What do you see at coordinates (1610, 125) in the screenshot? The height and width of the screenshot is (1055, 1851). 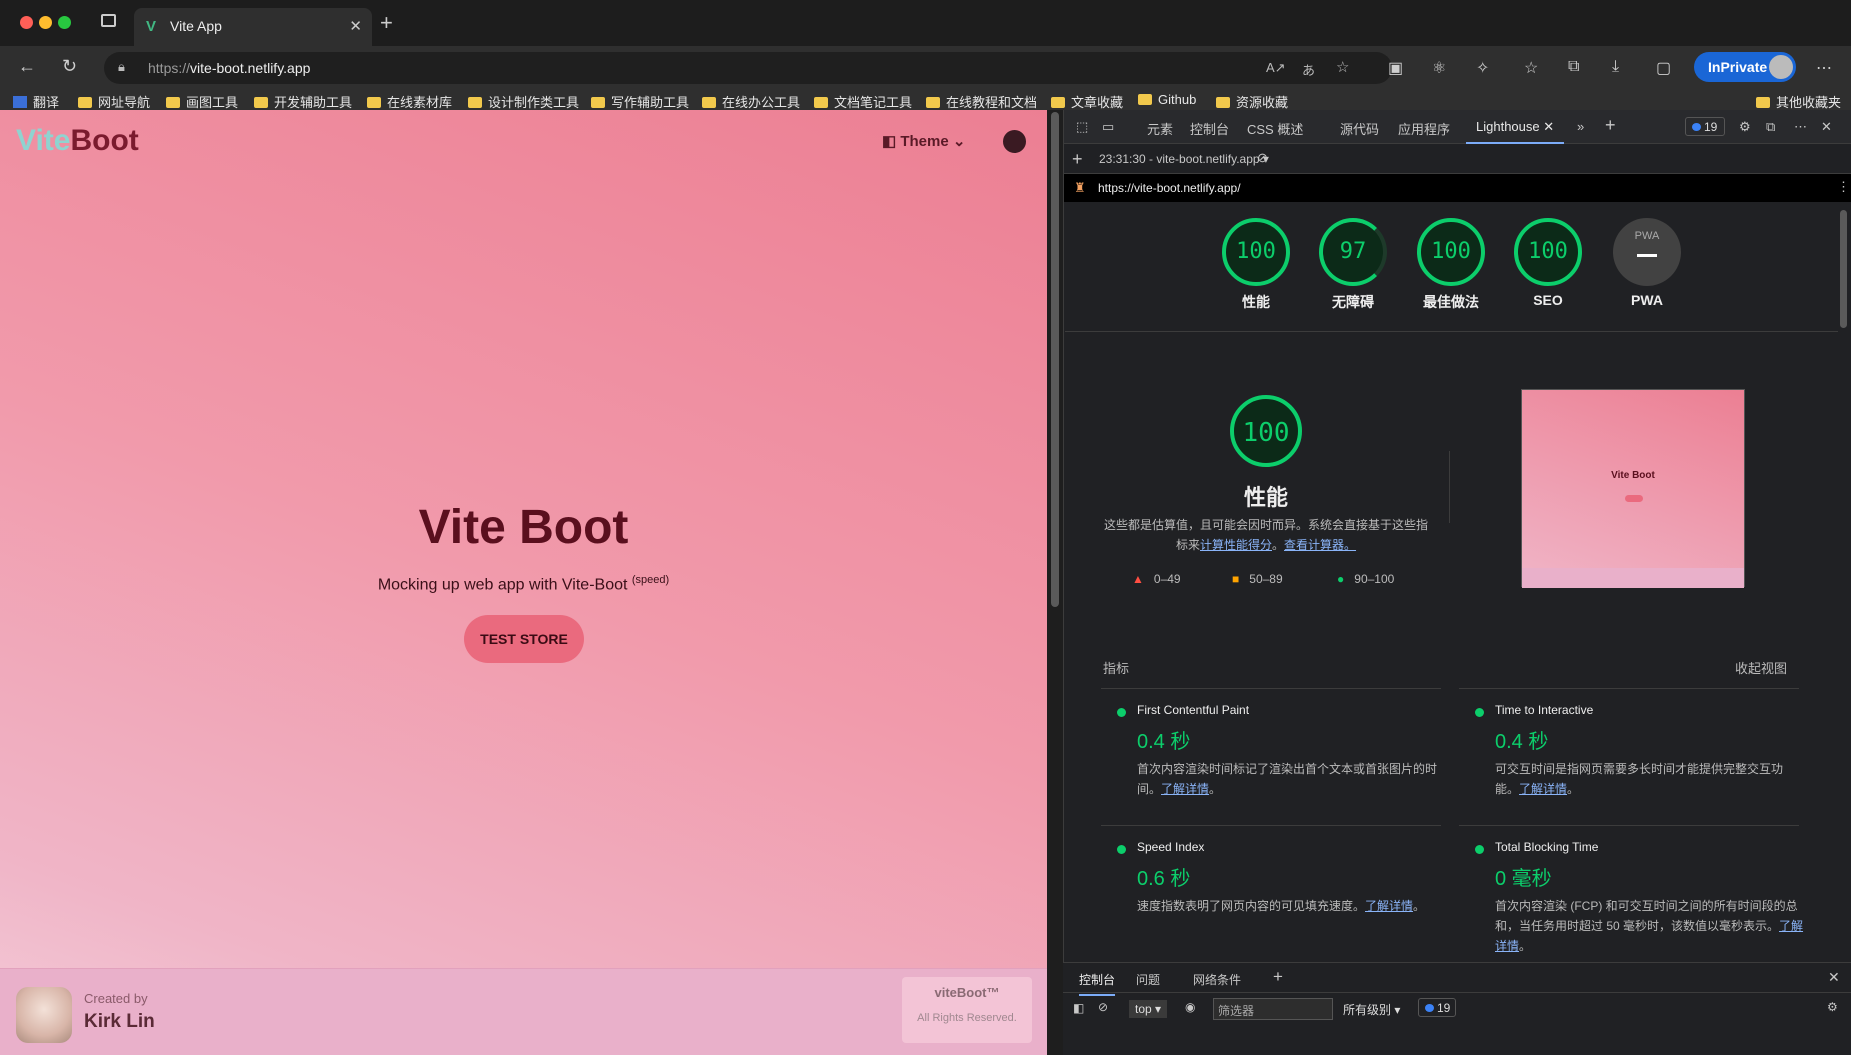 I see `add-tab-icon: +` at bounding box center [1610, 125].